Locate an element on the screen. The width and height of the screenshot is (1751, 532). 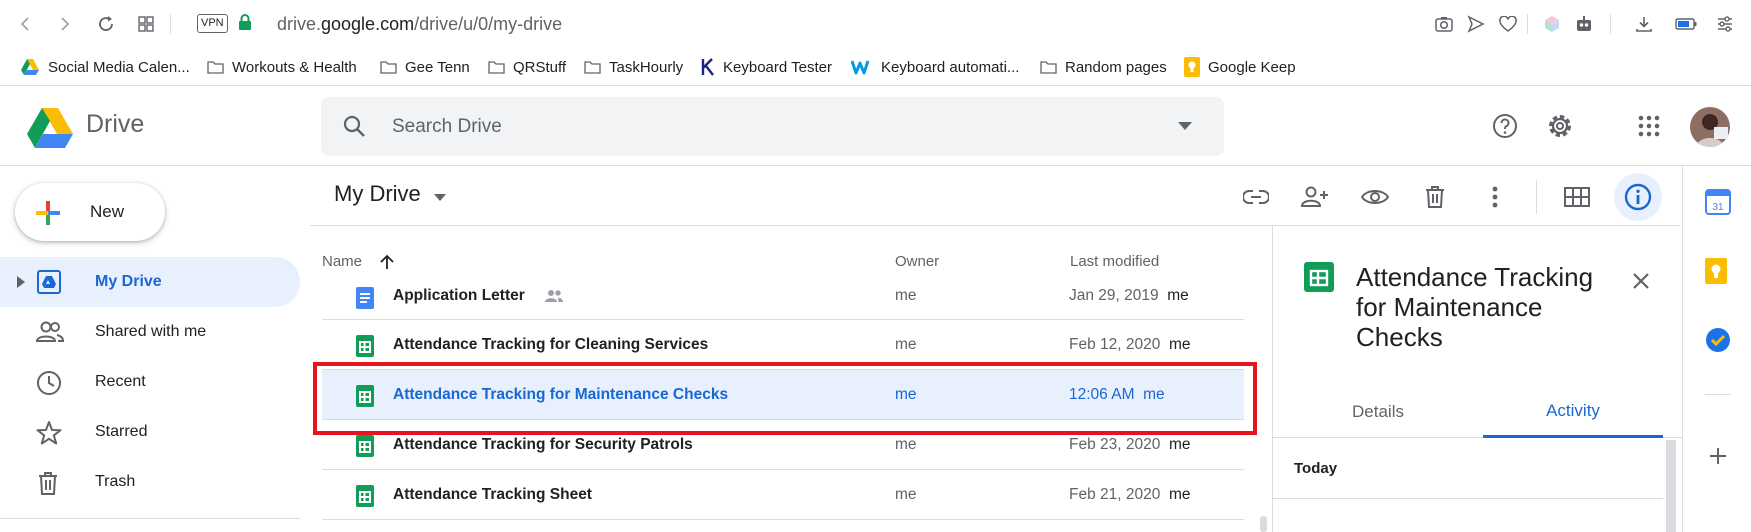
search-options-icon is located at coordinates (1185, 126).